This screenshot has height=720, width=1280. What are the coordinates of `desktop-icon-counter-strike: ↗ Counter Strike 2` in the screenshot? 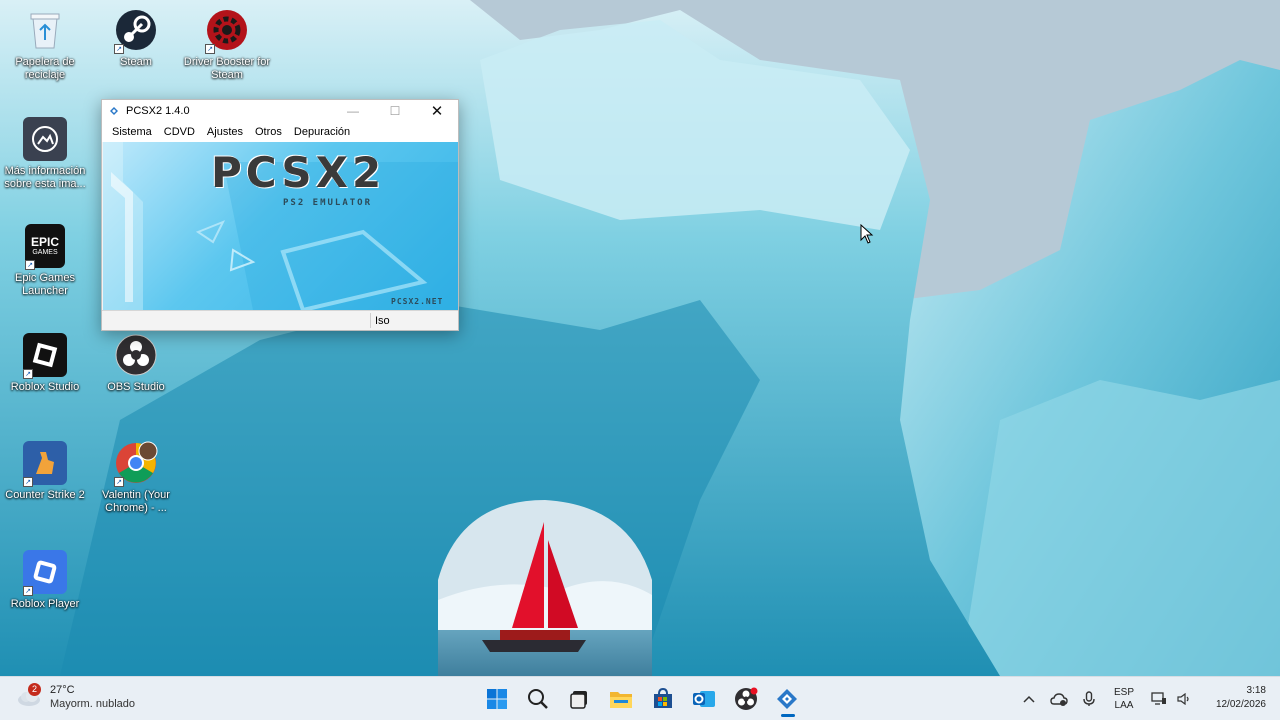 It's located at (45, 471).